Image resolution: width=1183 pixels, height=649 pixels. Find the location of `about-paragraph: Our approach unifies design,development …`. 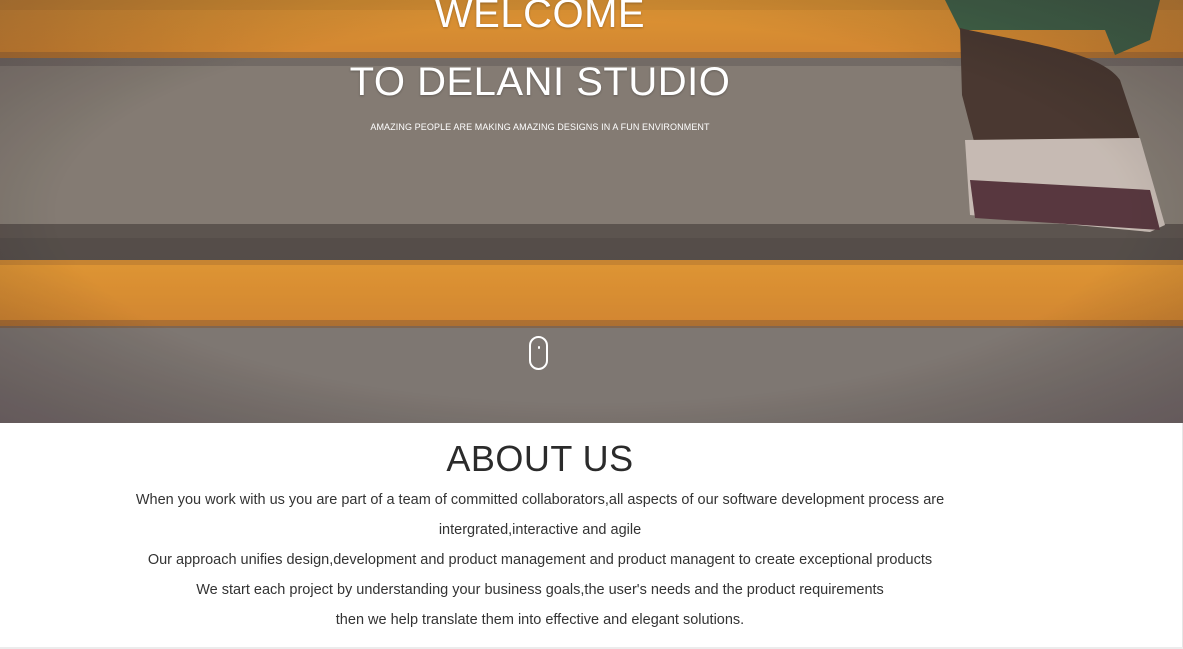

about-paragraph: Our approach unifies design,development … is located at coordinates (540, 560).